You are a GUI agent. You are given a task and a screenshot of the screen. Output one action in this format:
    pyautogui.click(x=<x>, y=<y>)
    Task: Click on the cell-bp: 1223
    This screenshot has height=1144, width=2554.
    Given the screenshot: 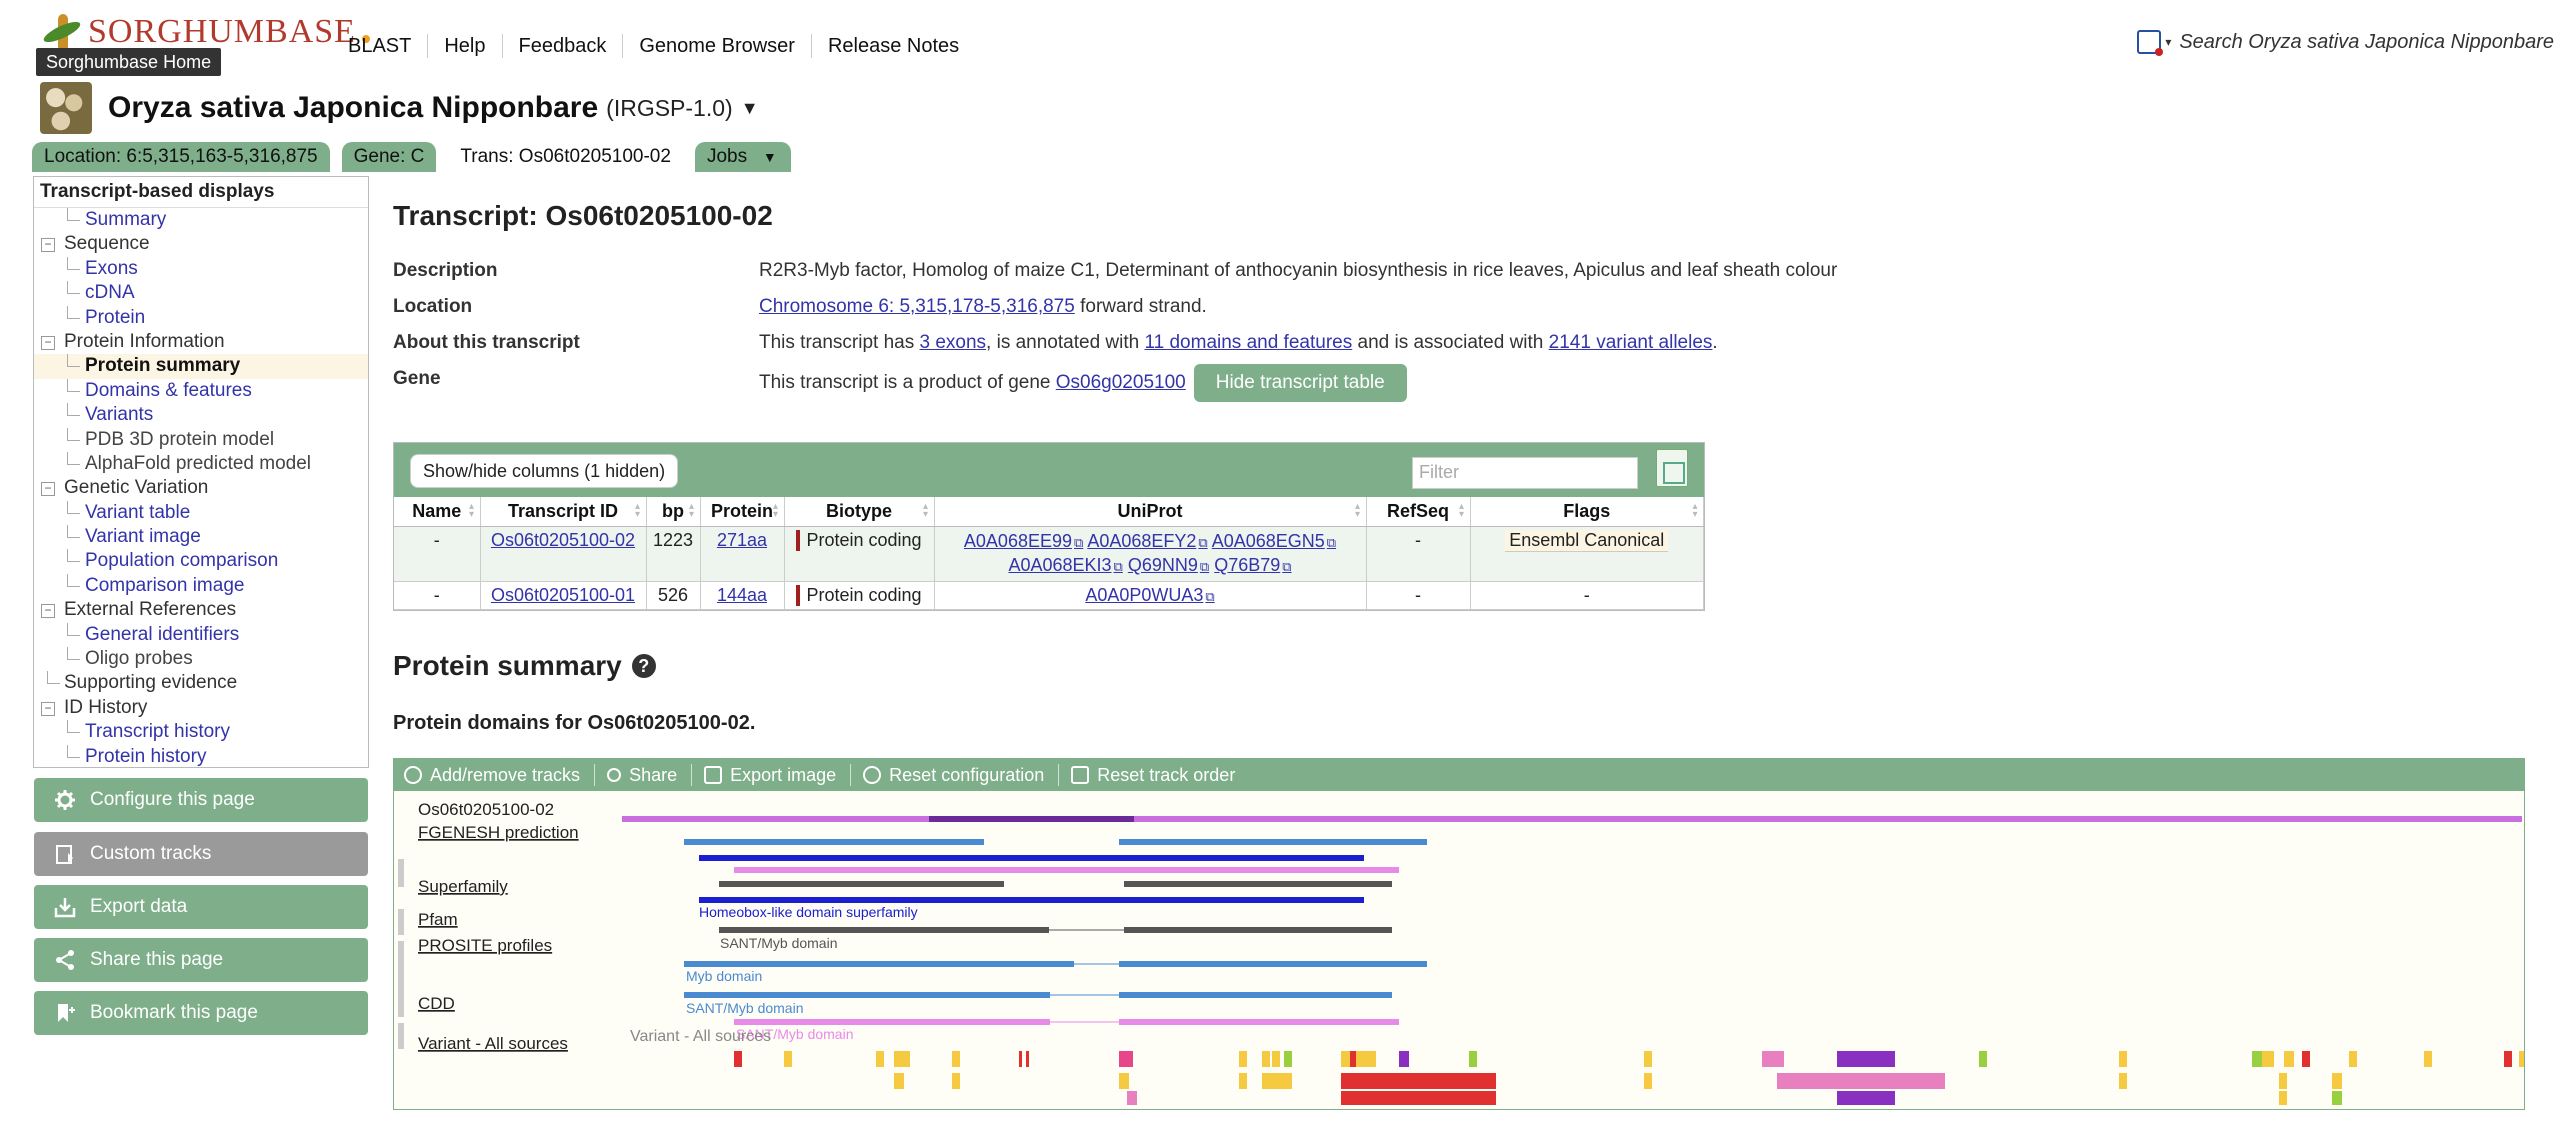 What is the action you would take?
    pyautogui.click(x=673, y=554)
    